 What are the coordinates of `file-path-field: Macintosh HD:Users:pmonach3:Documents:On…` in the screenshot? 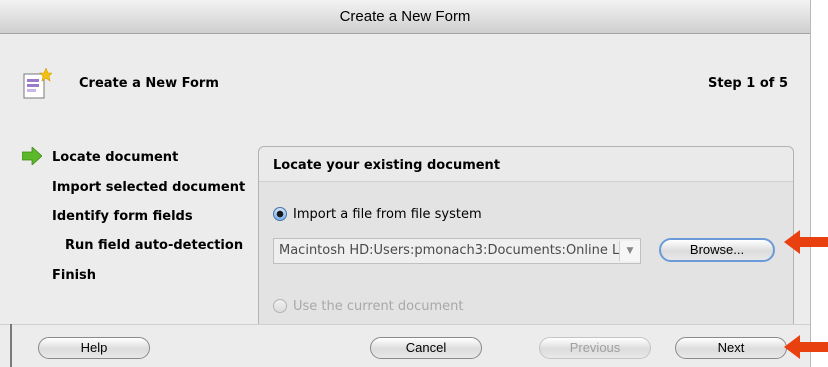 It's located at (457, 251).